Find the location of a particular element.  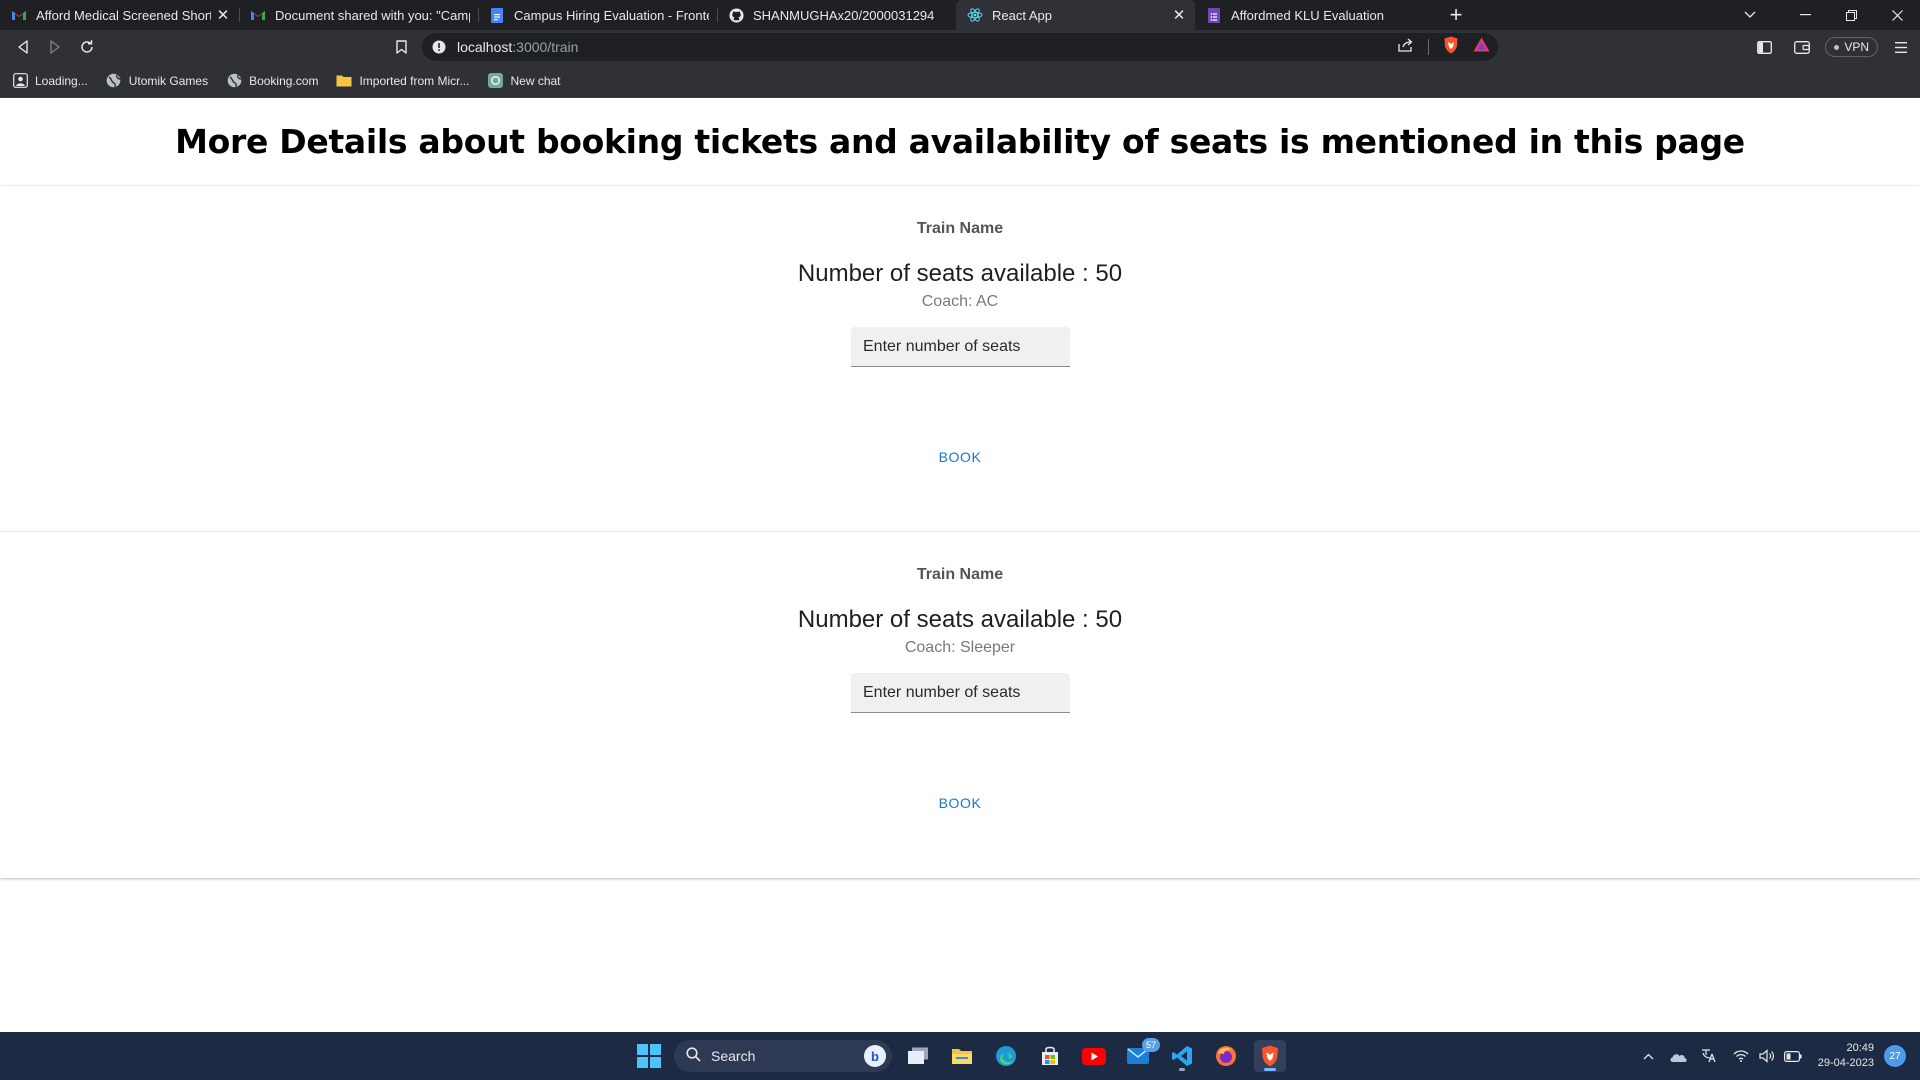

bing-icon: b is located at coordinates (875, 1056).